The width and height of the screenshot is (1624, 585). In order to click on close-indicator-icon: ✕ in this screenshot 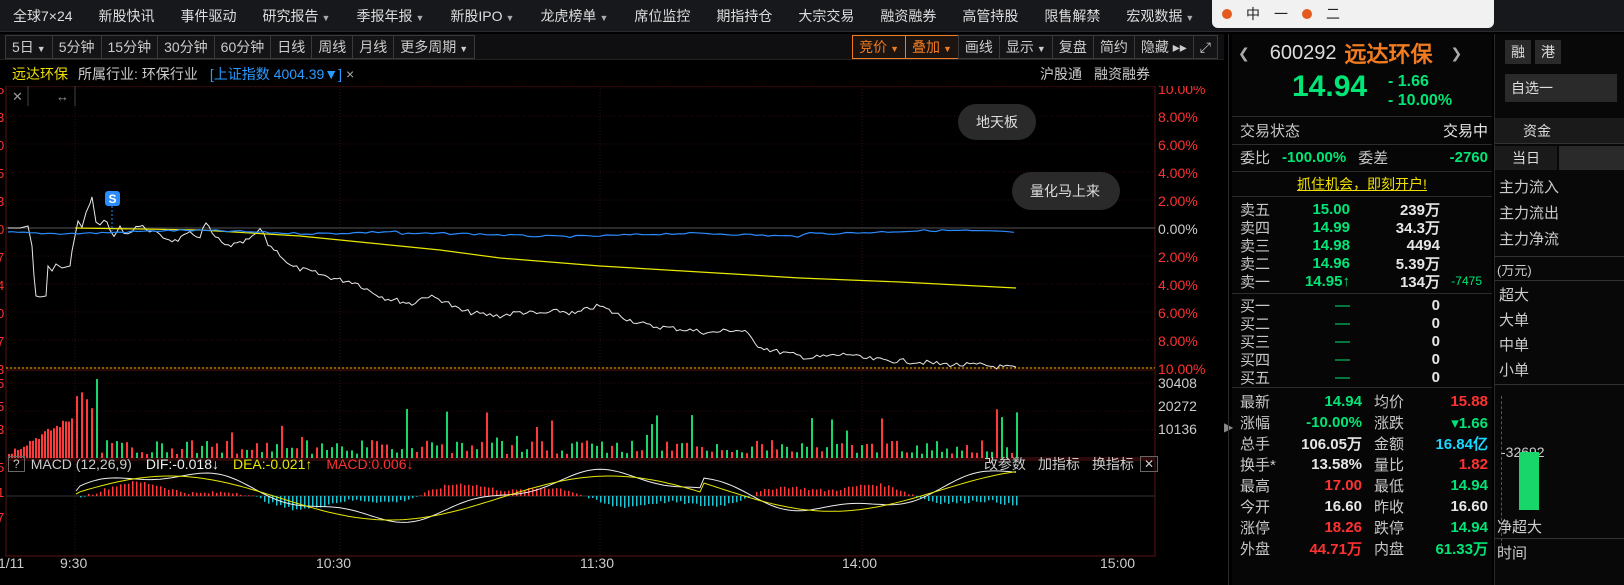, I will do `click(1148, 464)`.